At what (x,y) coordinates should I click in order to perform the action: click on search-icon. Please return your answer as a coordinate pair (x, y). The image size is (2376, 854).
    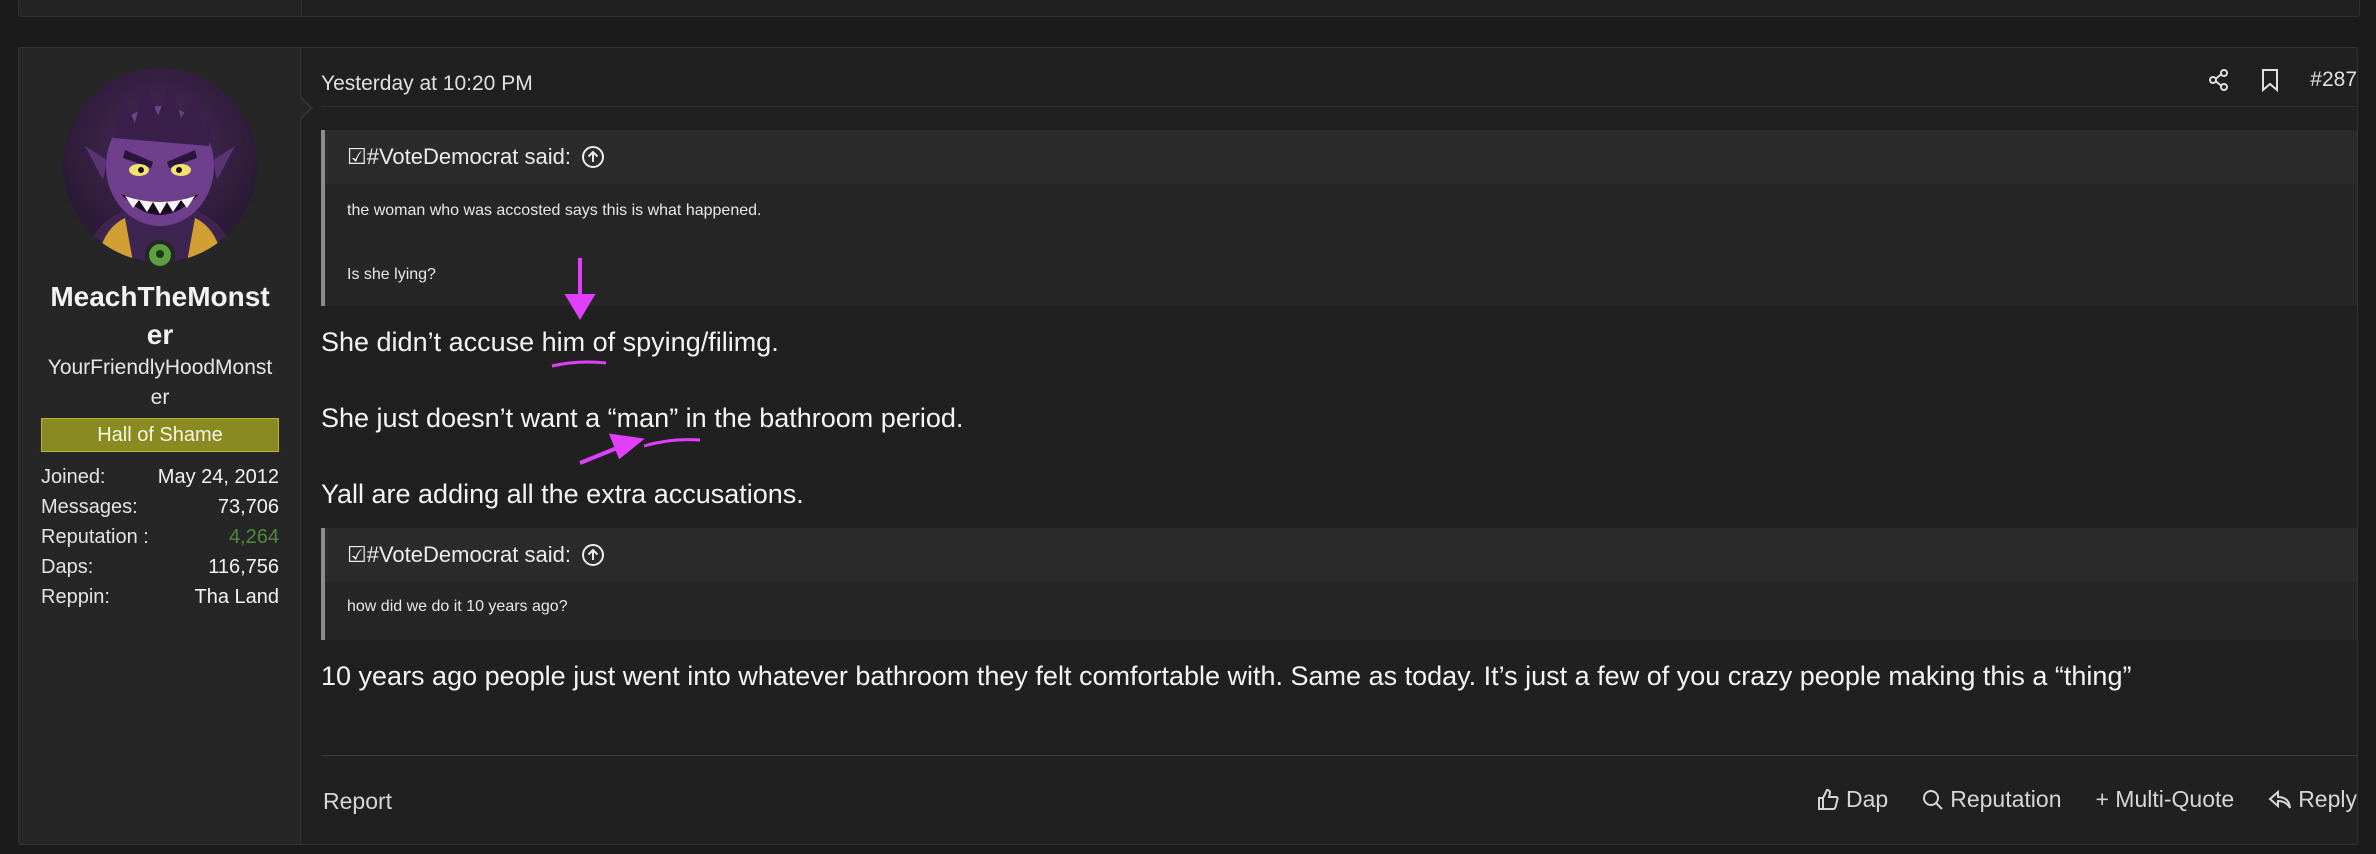
    Looking at the image, I should click on (1933, 799).